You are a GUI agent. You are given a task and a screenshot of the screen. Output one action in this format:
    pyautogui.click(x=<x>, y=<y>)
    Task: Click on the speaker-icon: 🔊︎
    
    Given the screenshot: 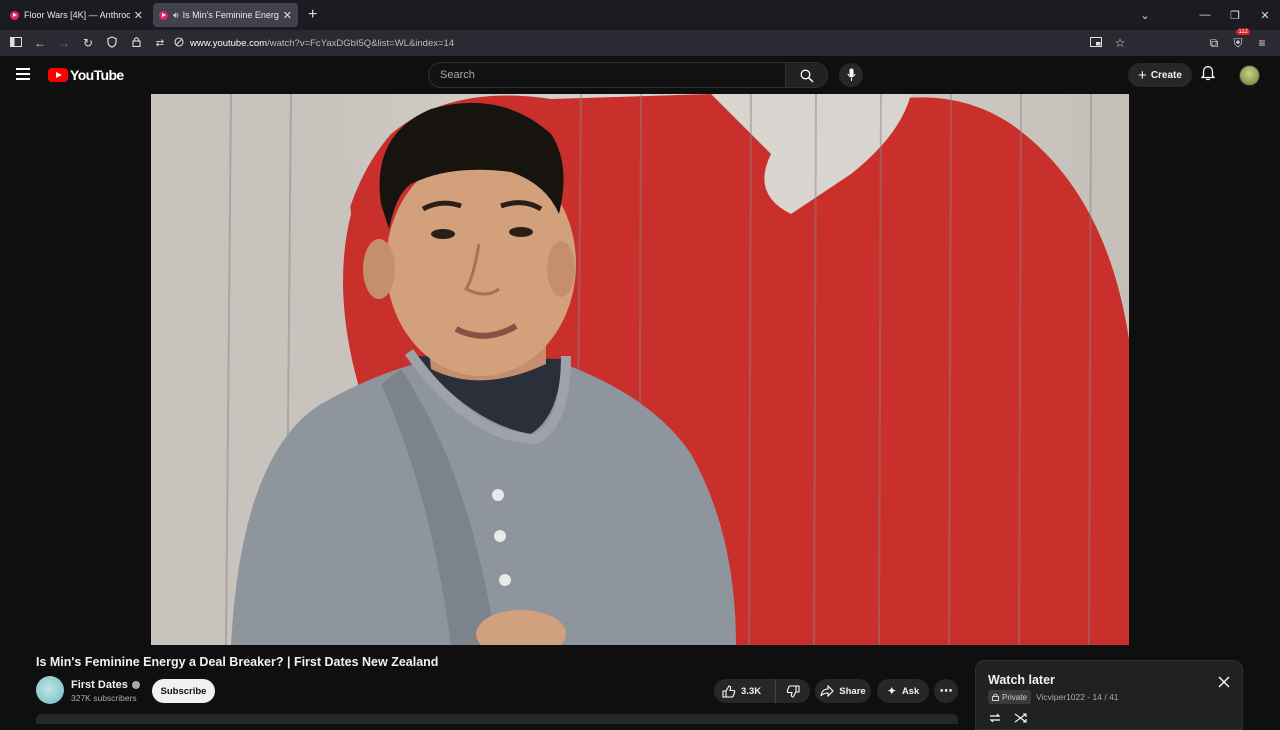 What is the action you would take?
    pyautogui.click(x=176, y=15)
    